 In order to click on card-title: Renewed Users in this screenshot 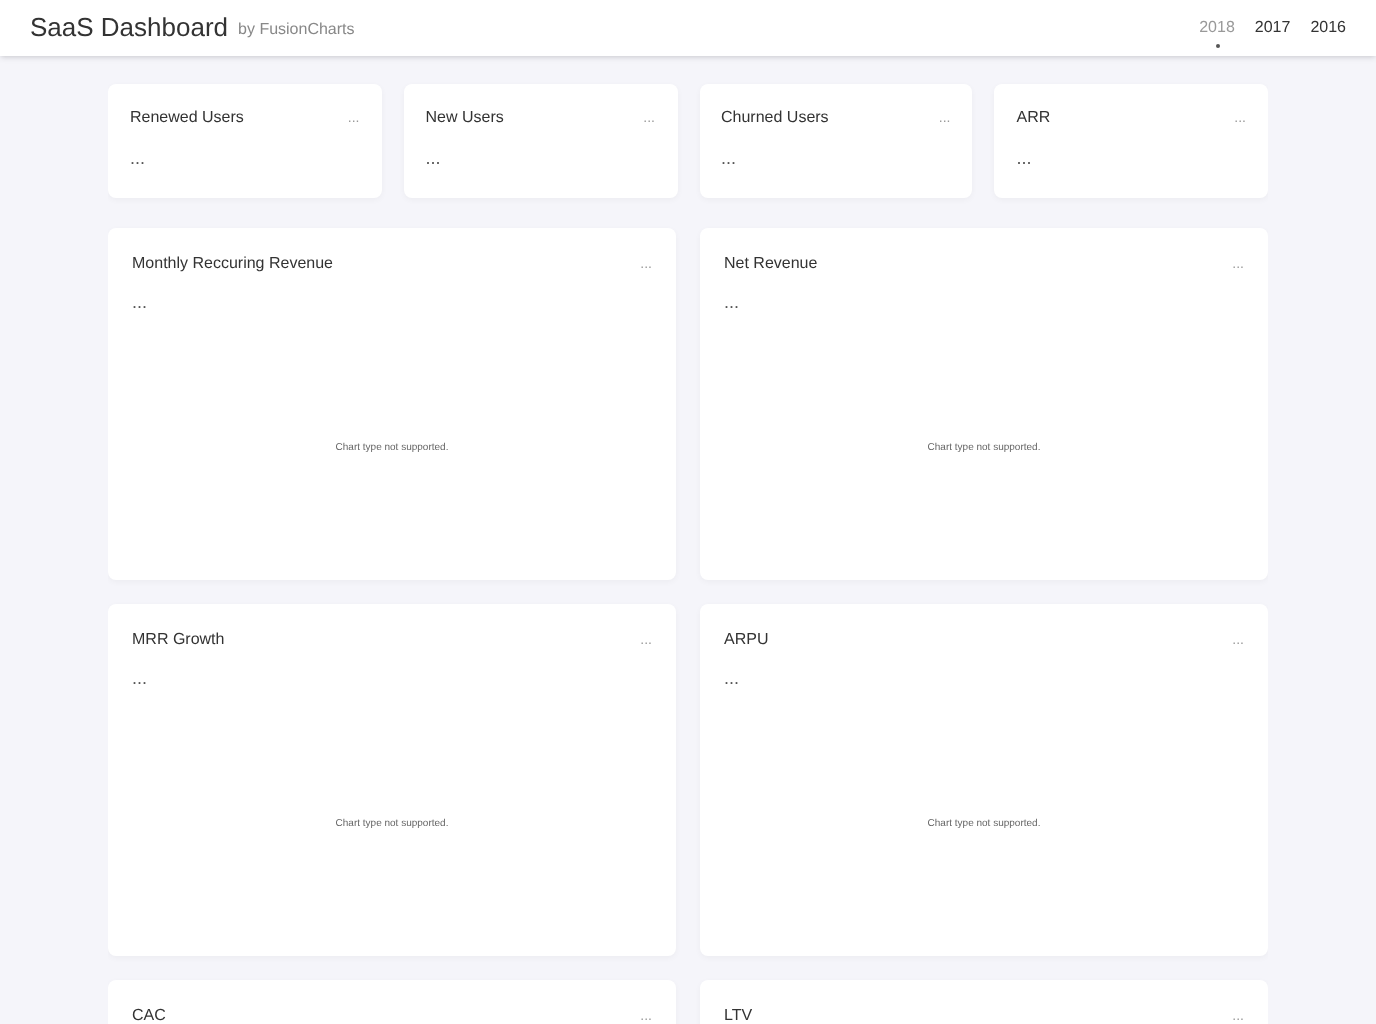, I will do `click(187, 118)`.